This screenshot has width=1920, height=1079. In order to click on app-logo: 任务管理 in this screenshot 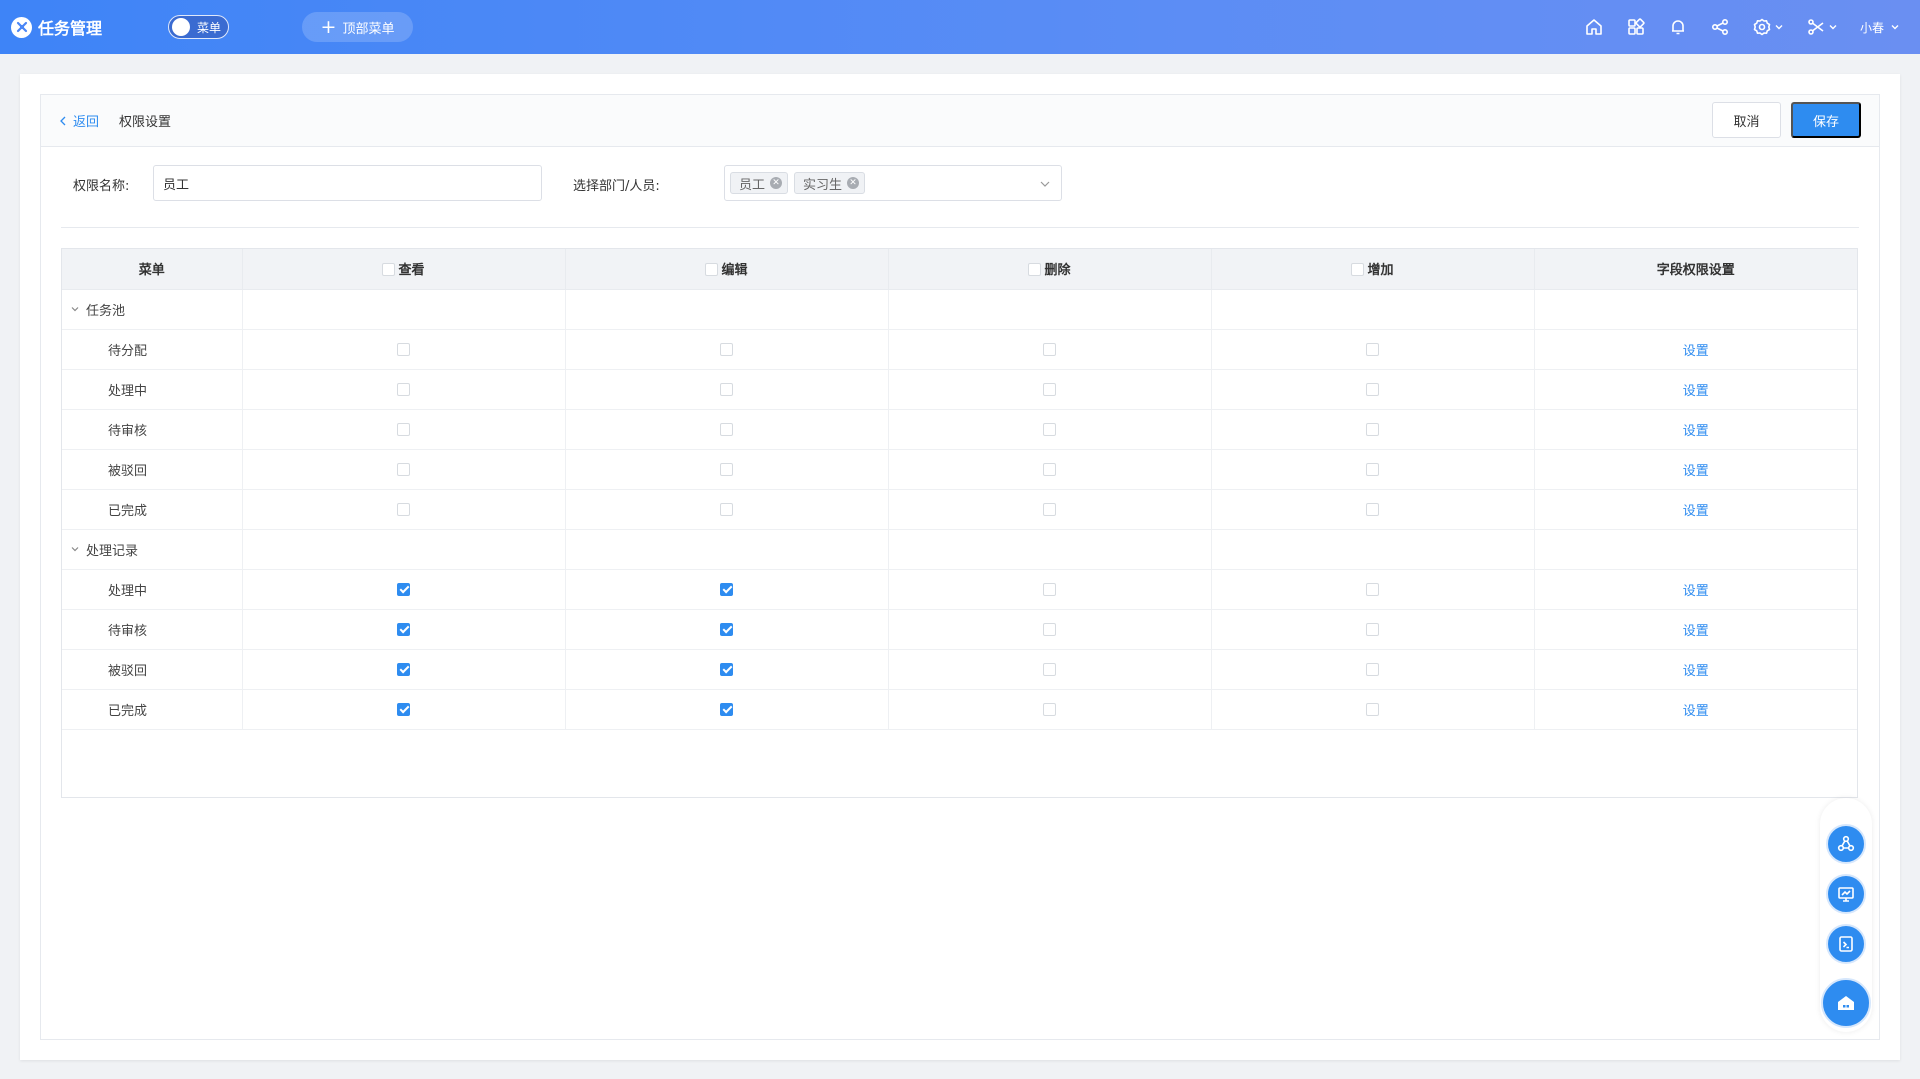, I will do `click(56, 27)`.